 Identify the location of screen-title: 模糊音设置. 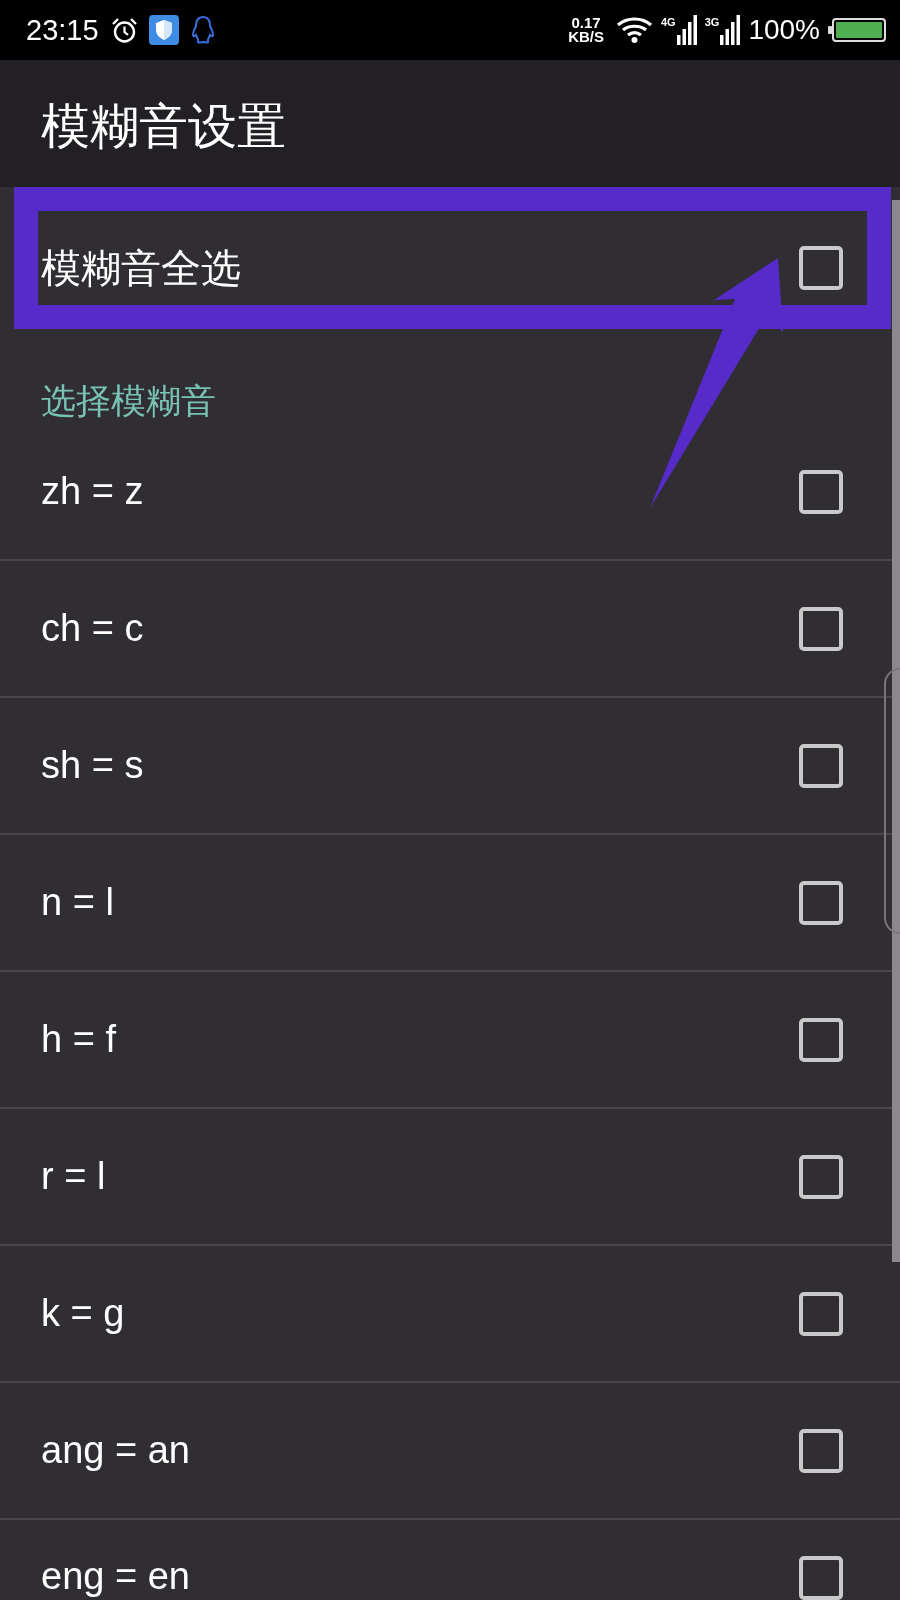
(163, 126).